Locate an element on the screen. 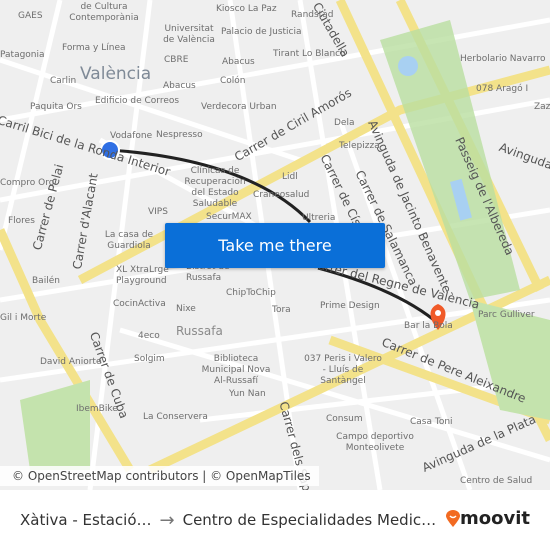 This screenshot has height=550, width=550. poi-label: Forma y Línea is located at coordinates (94, 48).